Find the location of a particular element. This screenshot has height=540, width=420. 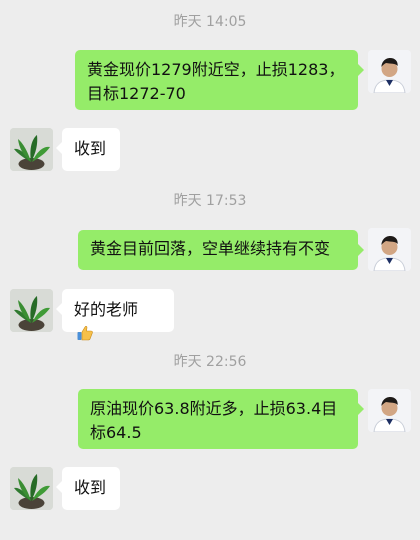

timestamp: 昨天 17:53 is located at coordinates (210, 201).